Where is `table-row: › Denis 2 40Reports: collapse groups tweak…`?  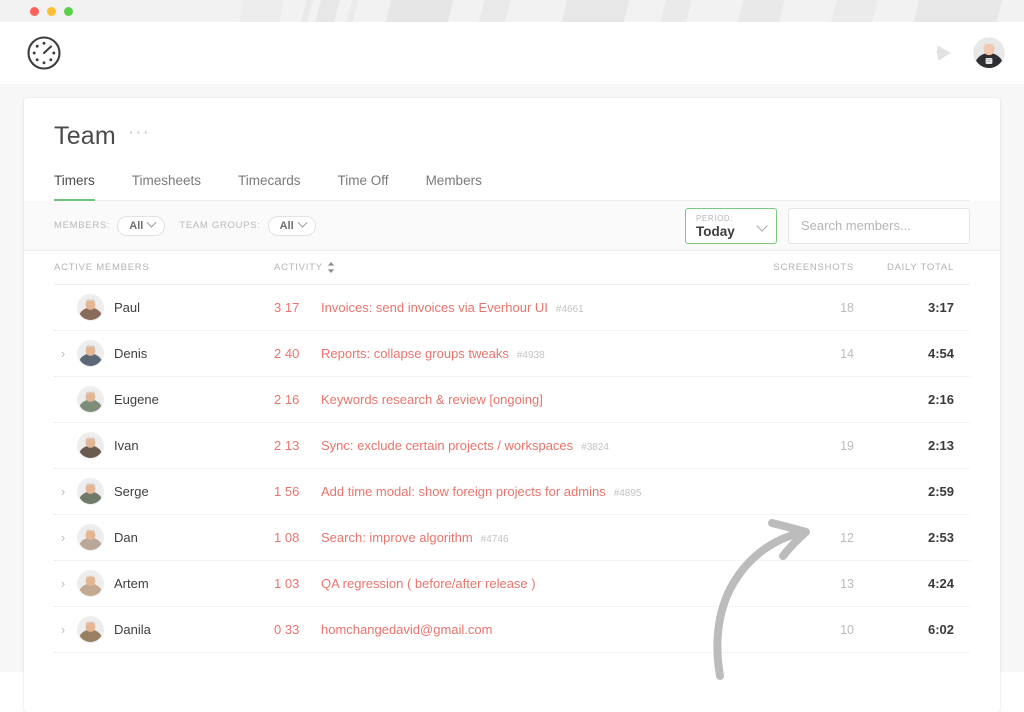 table-row: › Denis 2 40Reports: collapse groups tweak… is located at coordinates (512, 354).